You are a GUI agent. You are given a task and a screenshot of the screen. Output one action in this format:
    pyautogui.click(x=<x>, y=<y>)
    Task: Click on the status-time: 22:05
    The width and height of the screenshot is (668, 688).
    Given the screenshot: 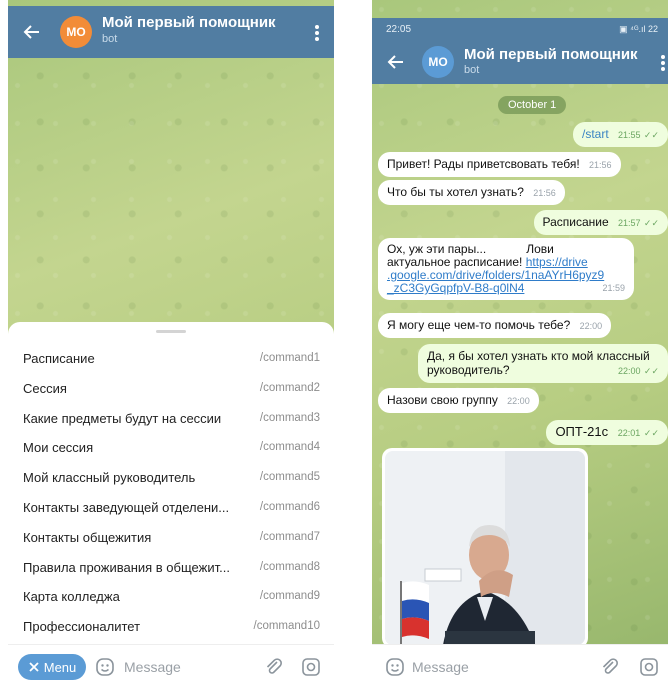 What is the action you would take?
    pyautogui.click(x=399, y=29)
    